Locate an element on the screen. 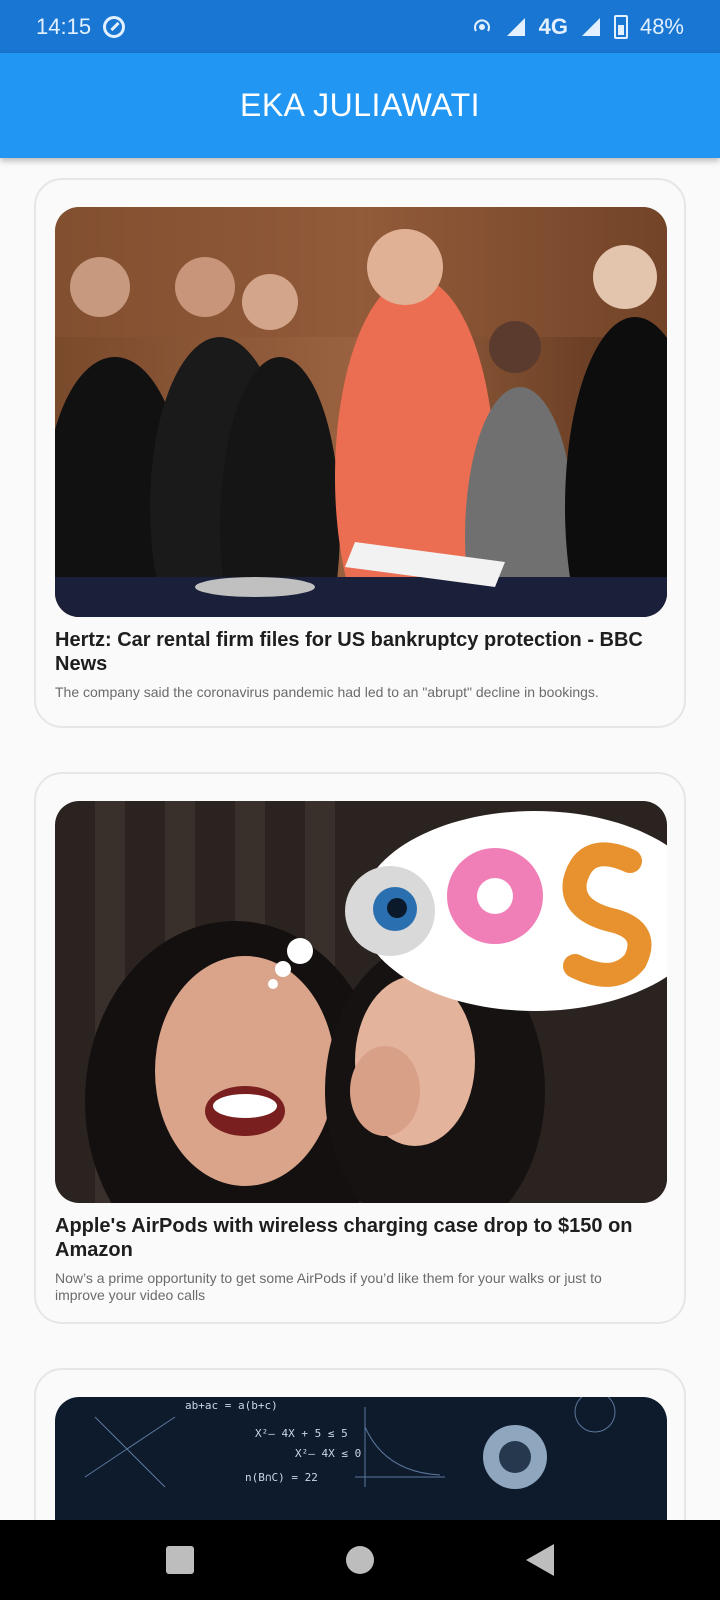 The height and width of the screenshot is (1600, 720). battery-icon is located at coordinates (620, 26).